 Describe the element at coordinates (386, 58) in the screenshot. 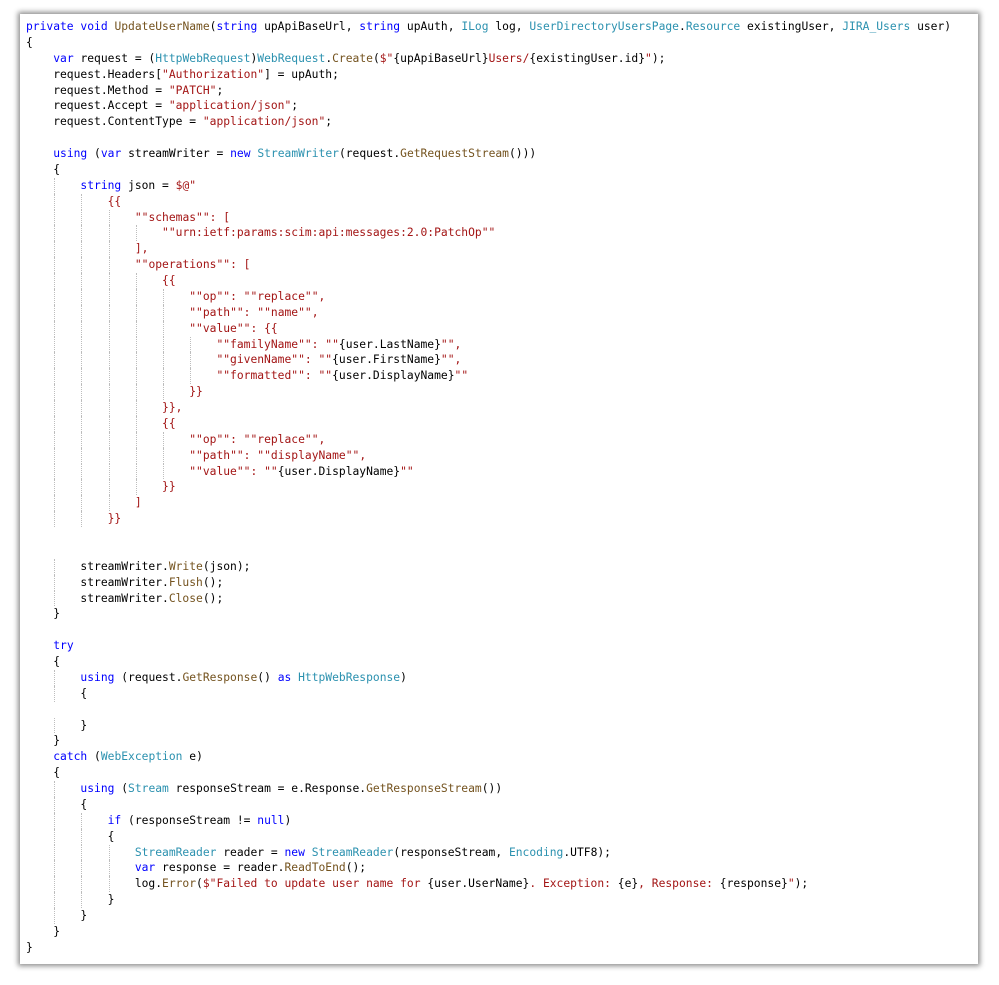

I see `code-token-string: $"` at that location.